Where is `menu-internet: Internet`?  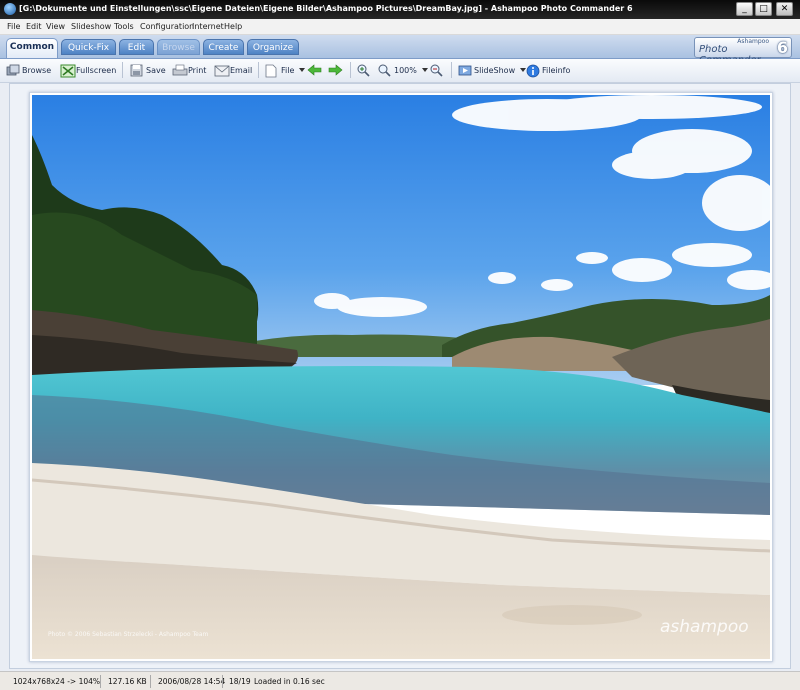 menu-internet: Internet is located at coordinates (208, 26).